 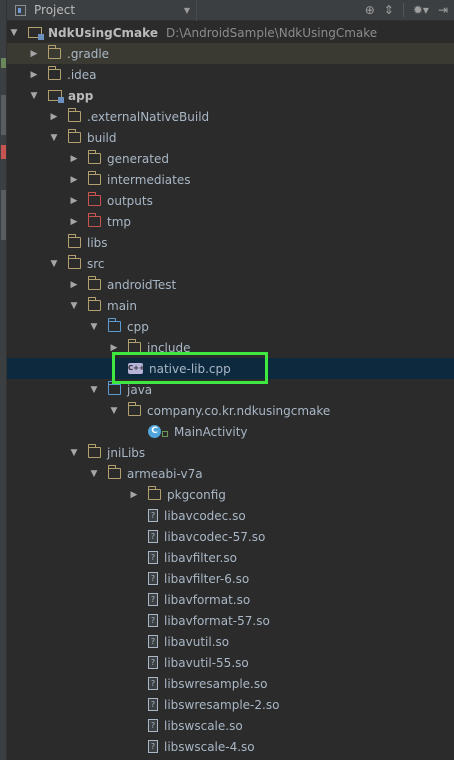 I want to click on tree-node-armeabi-v7a: ▼ armeabi-v7a, so click(x=230, y=473).